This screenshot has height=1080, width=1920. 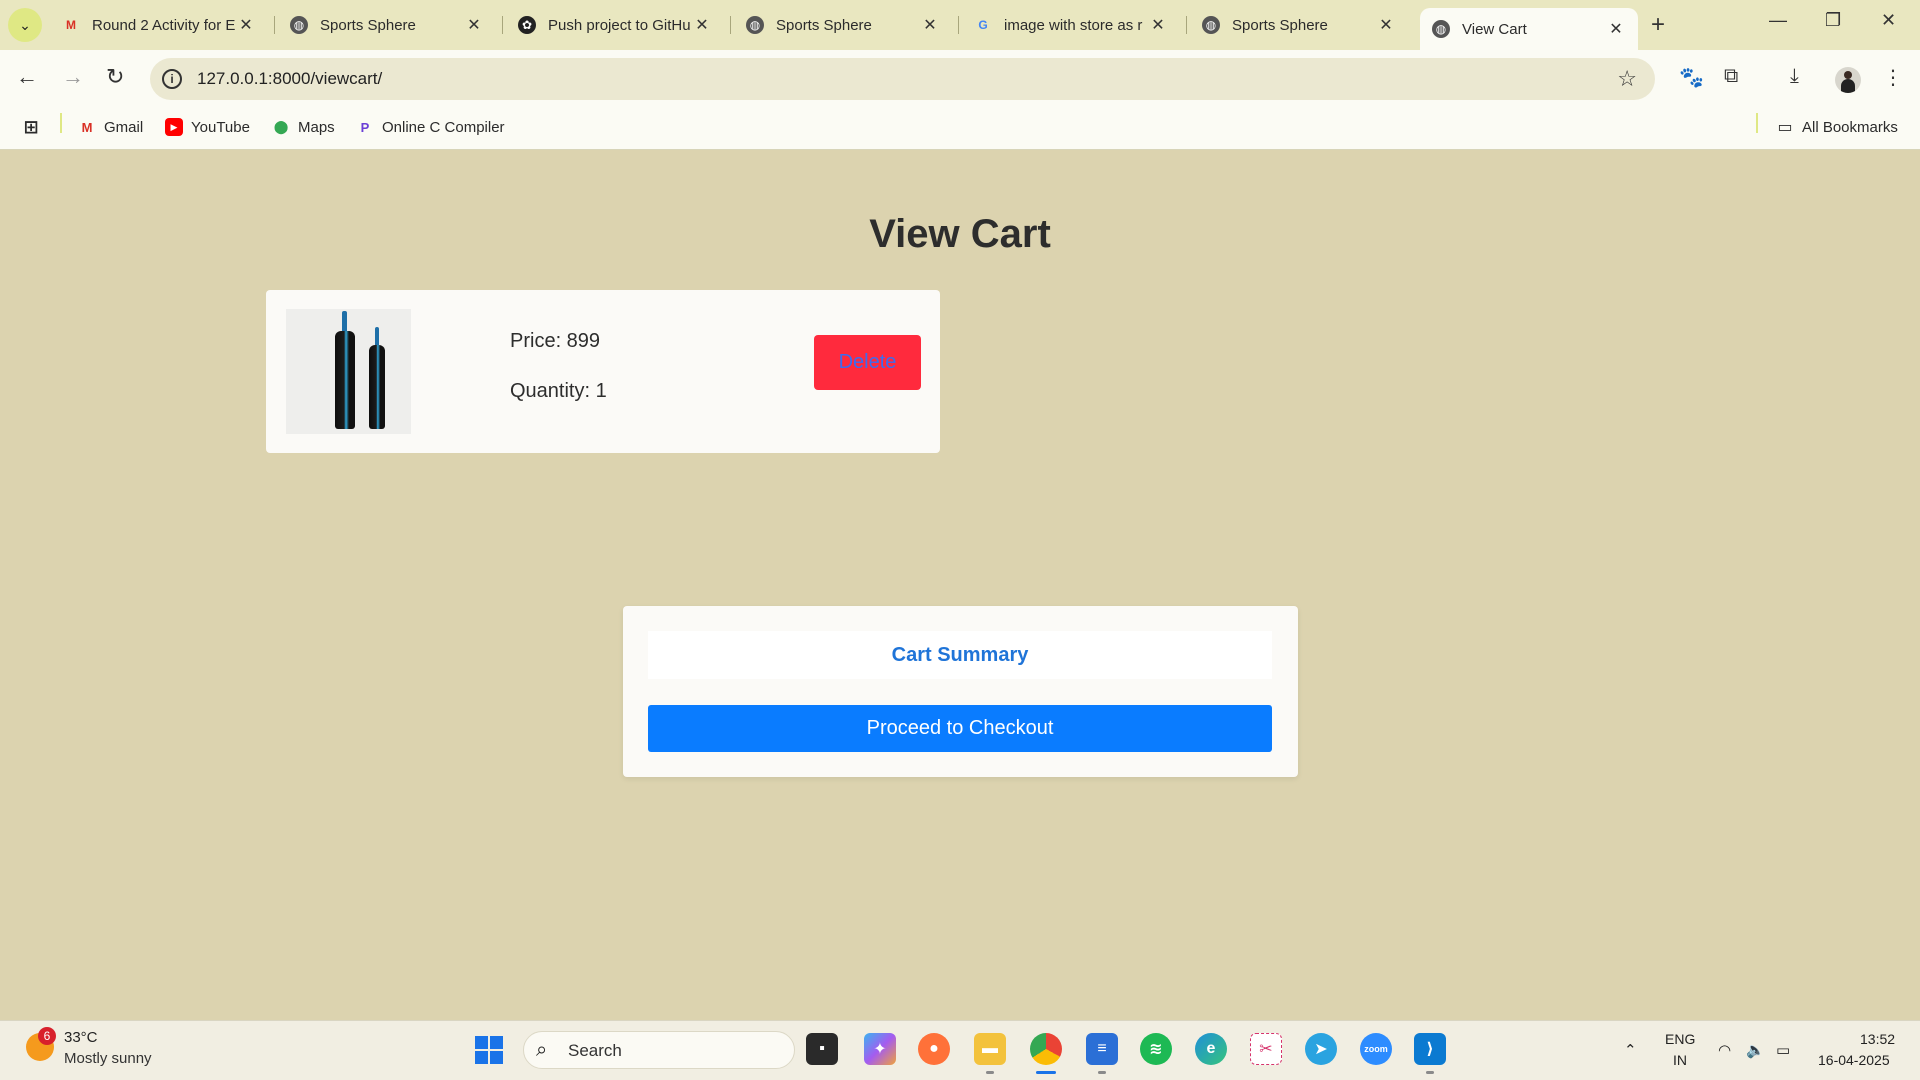 What do you see at coordinates (345, 380) in the screenshot?
I see `bat-blade` at bounding box center [345, 380].